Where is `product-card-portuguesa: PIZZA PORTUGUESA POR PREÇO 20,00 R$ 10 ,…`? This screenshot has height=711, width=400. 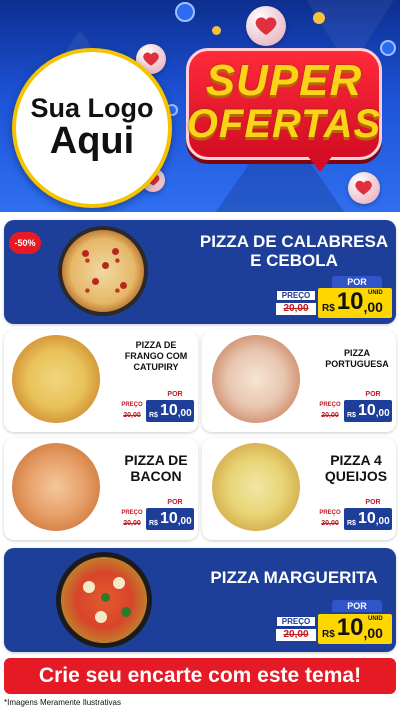
product-card-portuguesa: PIZZA PORTUGUESA POR PREÇO 20,00 R$ 10 ,… is located at coordinates (299, 381).